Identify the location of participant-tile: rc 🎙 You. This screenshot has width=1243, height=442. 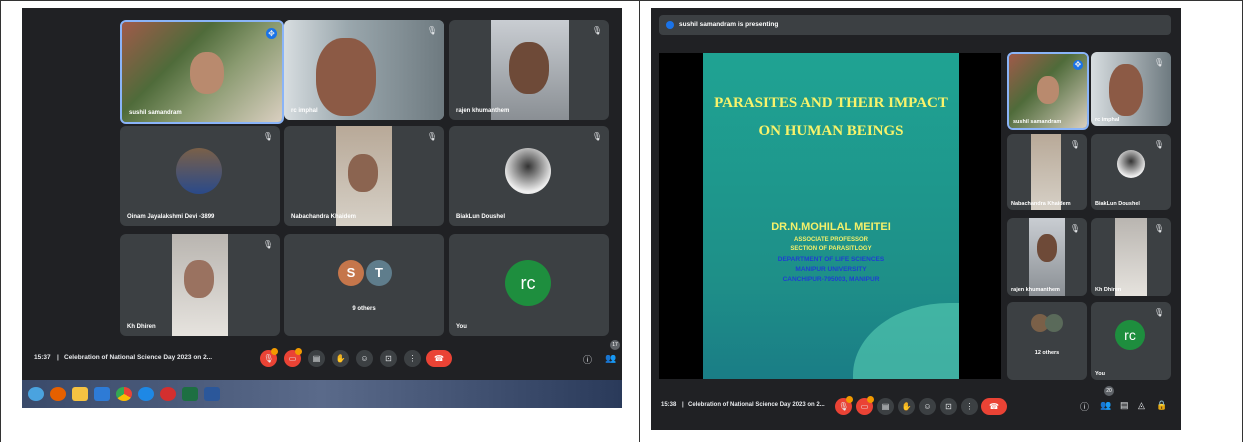
(1131, 341).